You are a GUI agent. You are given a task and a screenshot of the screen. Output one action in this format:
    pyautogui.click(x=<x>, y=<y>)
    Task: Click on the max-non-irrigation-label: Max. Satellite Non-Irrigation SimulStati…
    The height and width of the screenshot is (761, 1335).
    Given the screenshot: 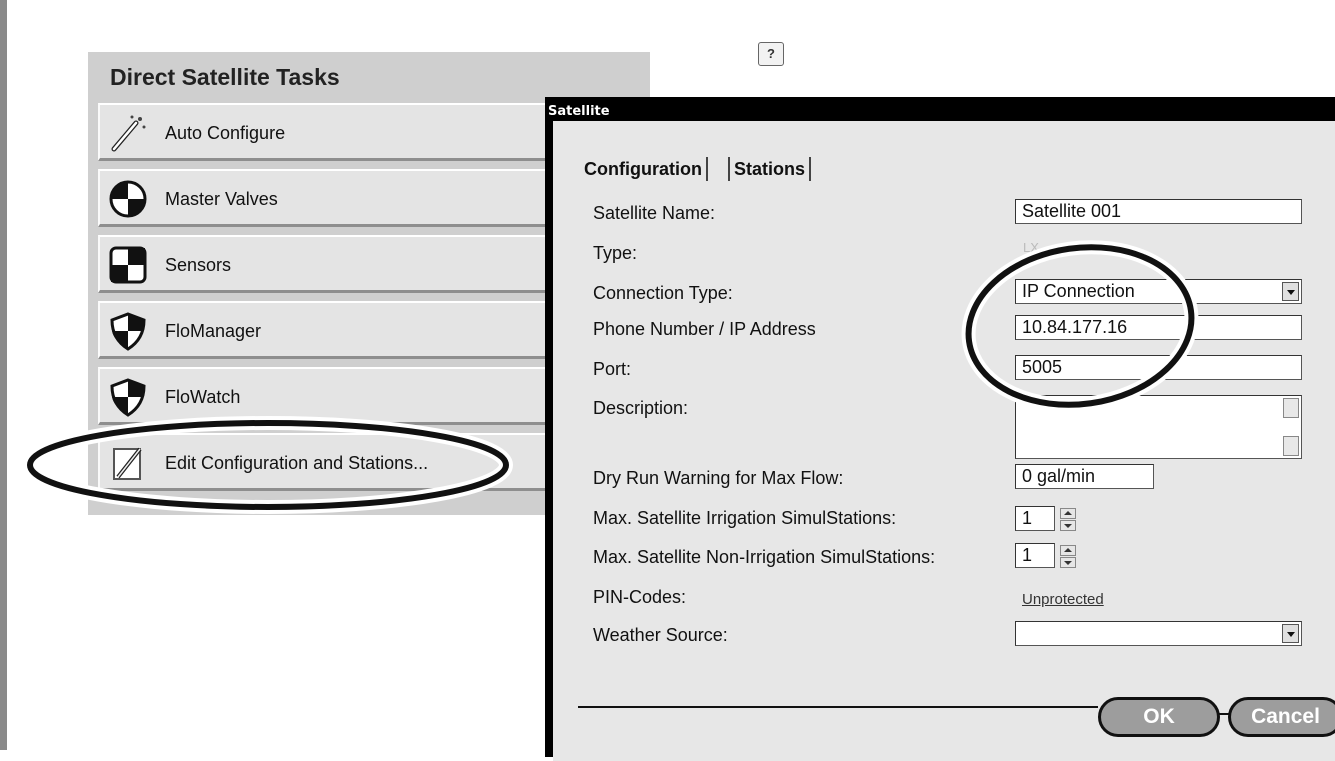 What is the action you would take?
    pyautogui.click(x=764, y=557)
    